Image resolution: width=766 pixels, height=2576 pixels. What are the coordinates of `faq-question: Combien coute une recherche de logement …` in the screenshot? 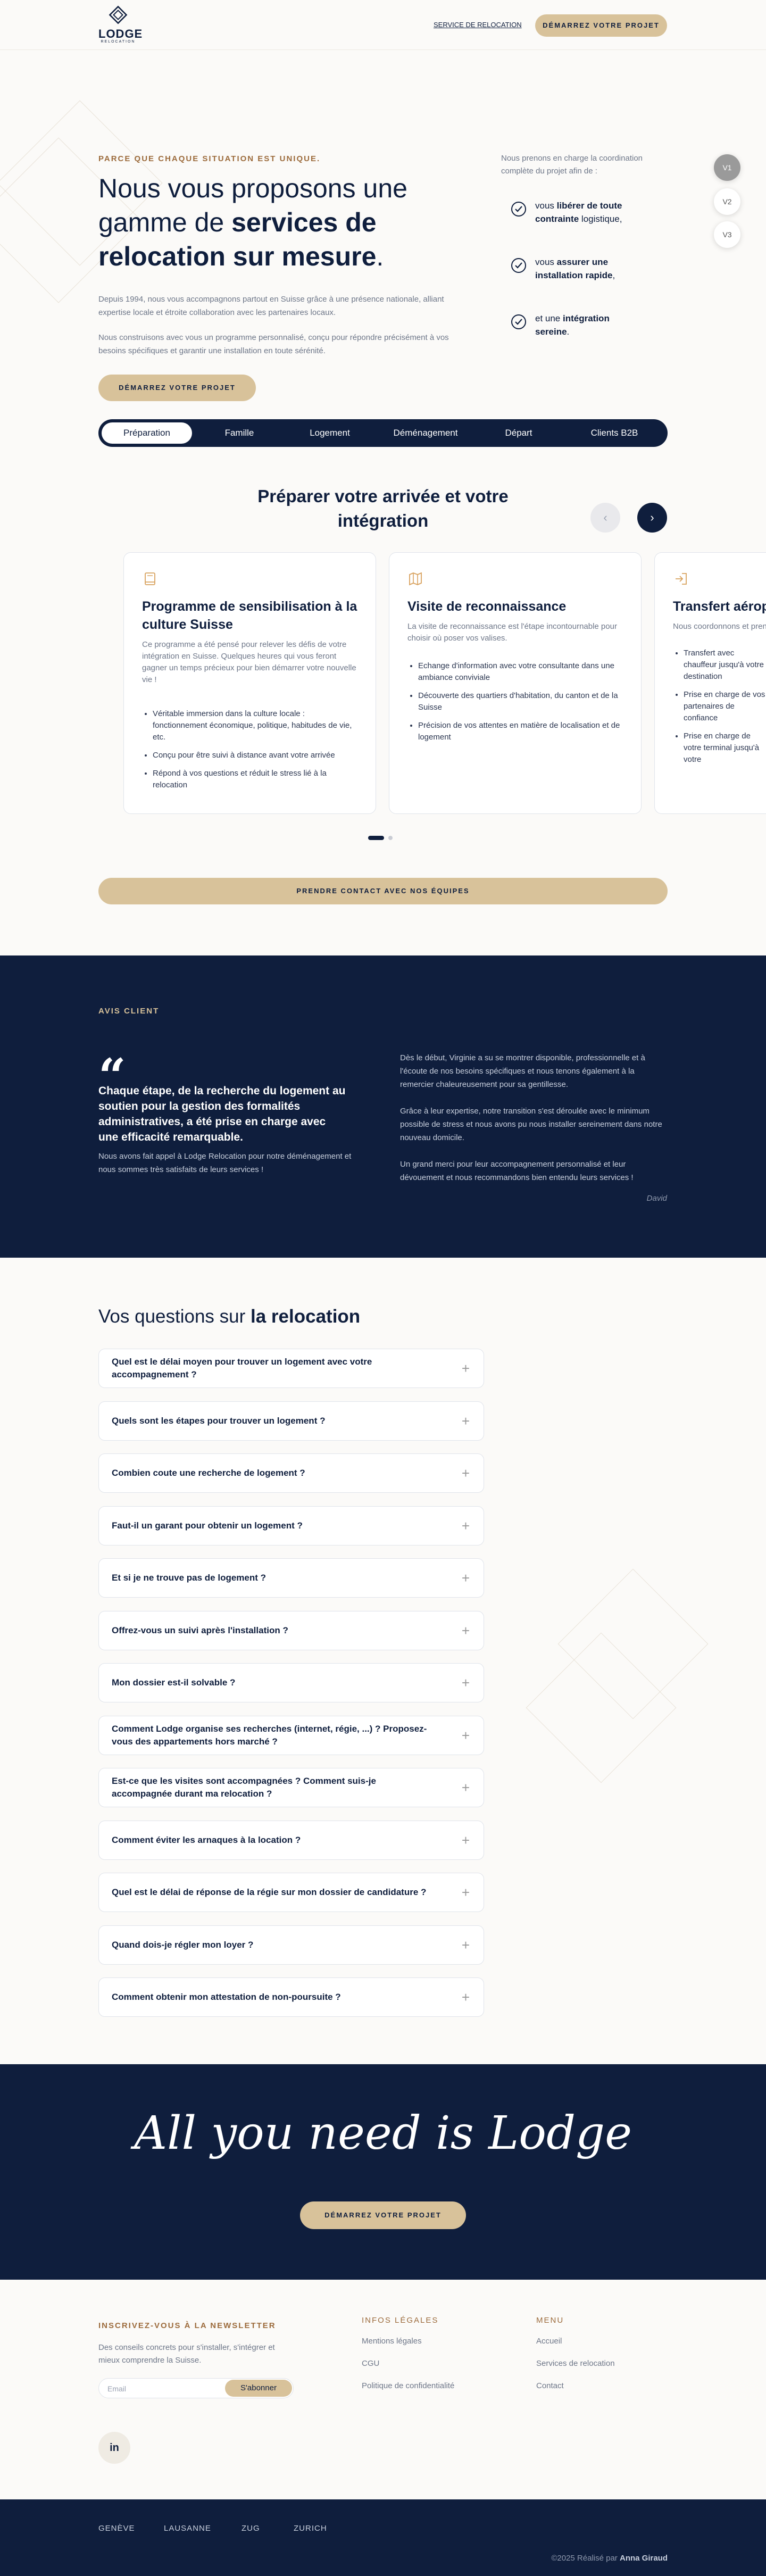 It's located at (209, 1473).